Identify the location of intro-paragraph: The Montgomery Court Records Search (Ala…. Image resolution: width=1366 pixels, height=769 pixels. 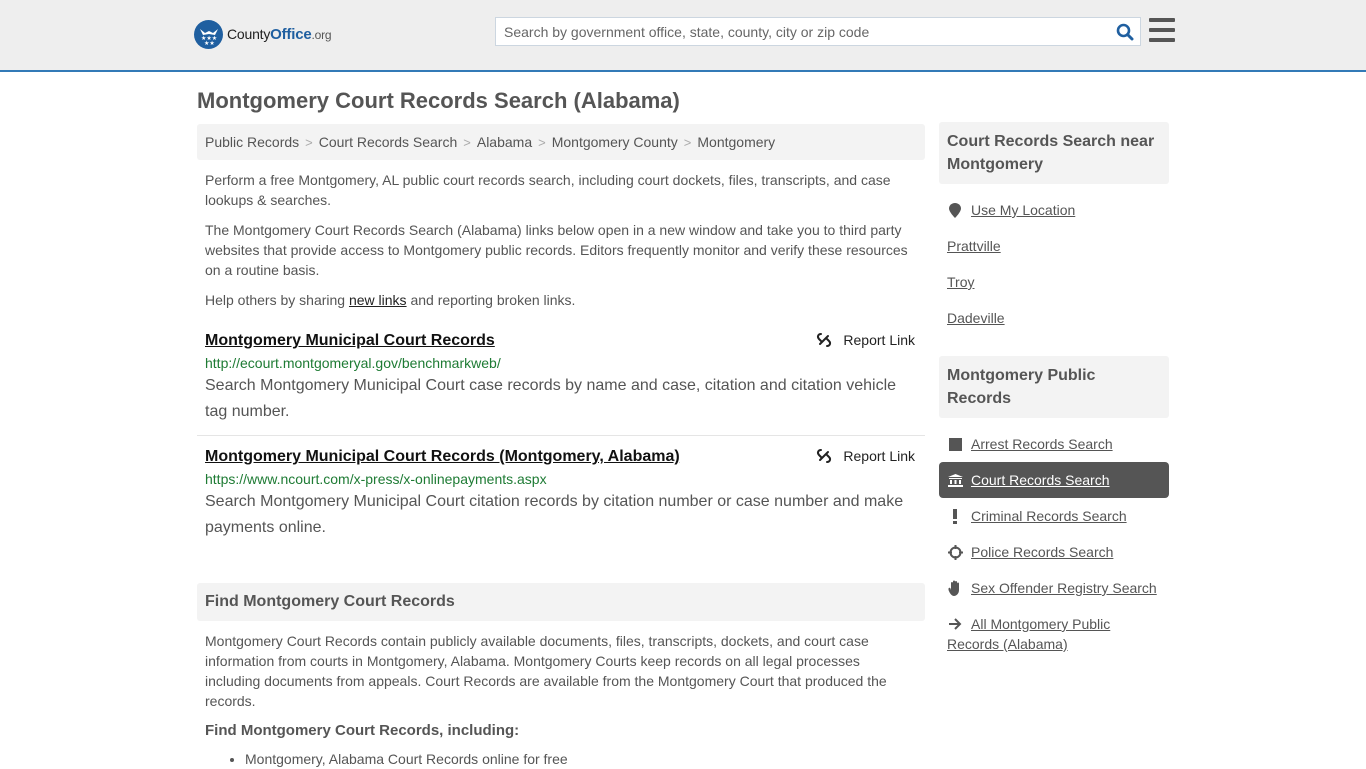
(556, 250).